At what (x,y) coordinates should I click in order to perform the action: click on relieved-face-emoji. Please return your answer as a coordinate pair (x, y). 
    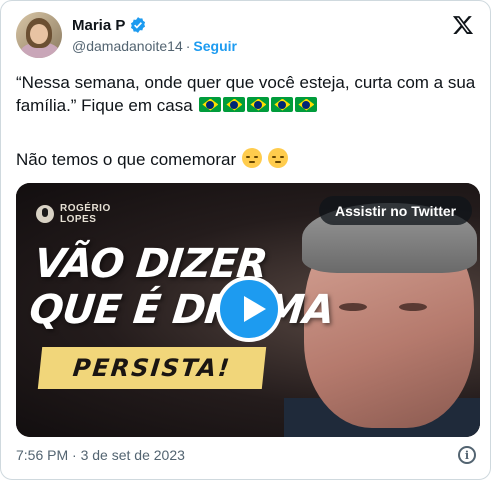
    Looking at the image, I should click on (251, 158).